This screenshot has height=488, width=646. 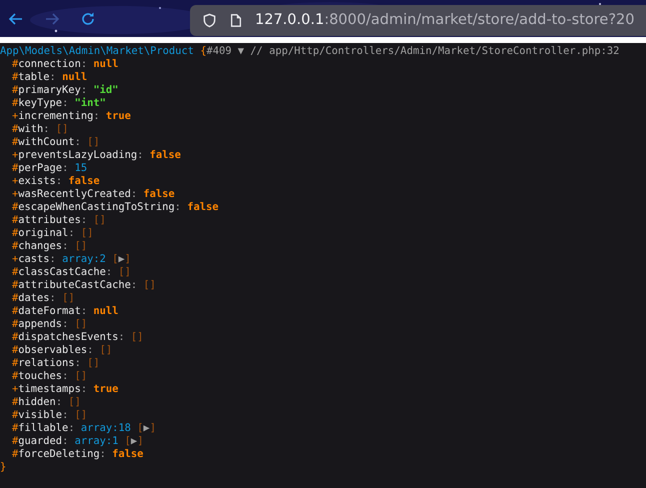 What do you see at coordinates (40, 415) in the screenshot?
I see `property-name: visible` at bounding box center [40, 415].